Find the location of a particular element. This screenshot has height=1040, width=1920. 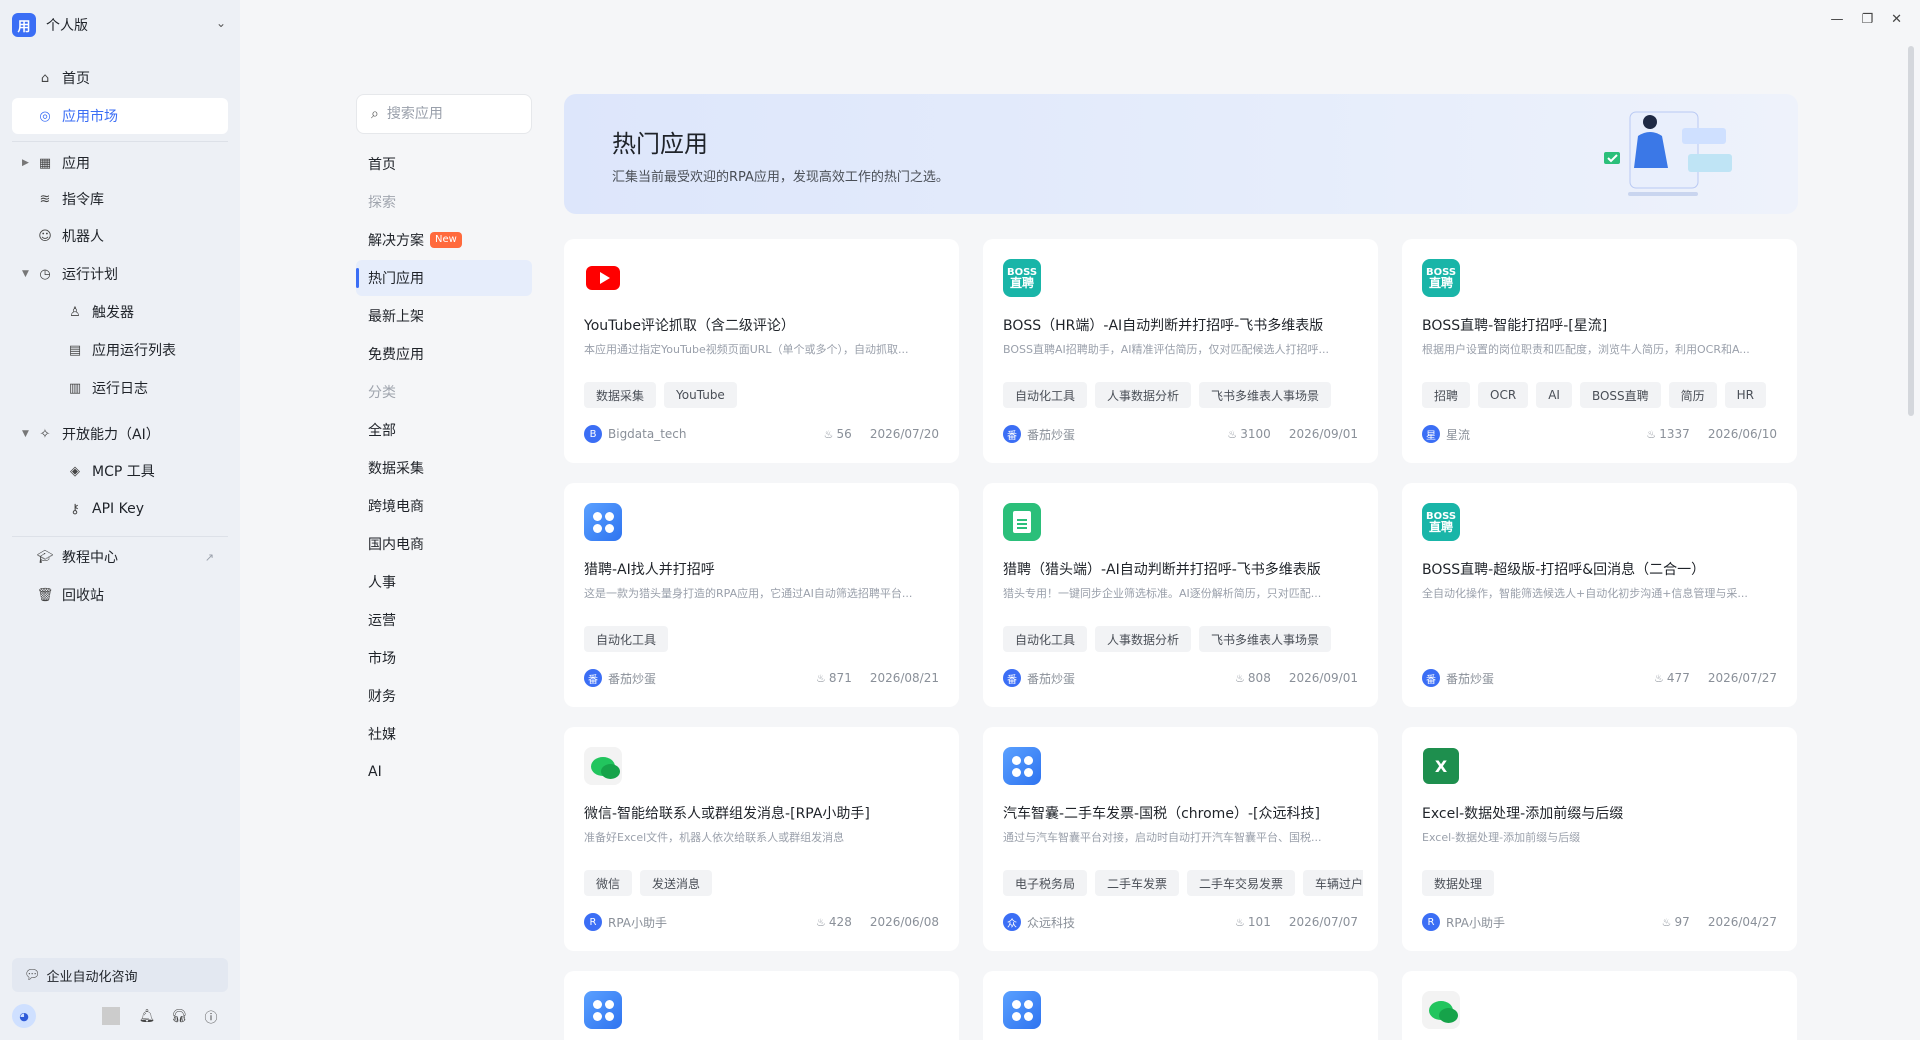

category-solutions: 解决方案 New is located at coordinates (444, 240).